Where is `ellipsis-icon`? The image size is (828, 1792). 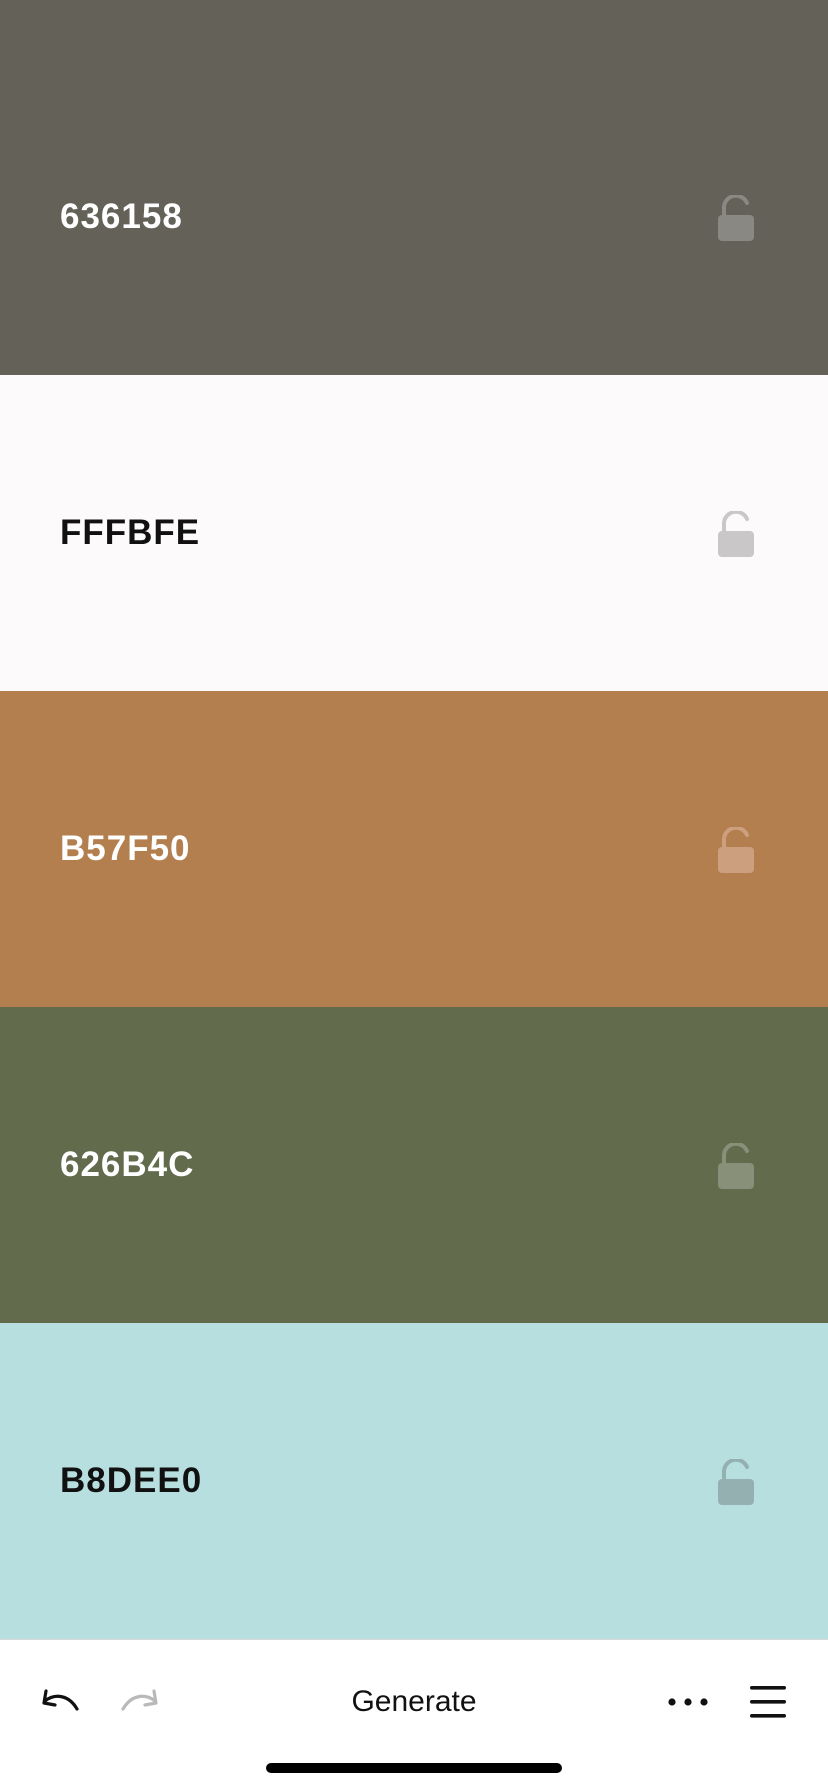
ellipsis-icon is located at coordinates (688, 1702).